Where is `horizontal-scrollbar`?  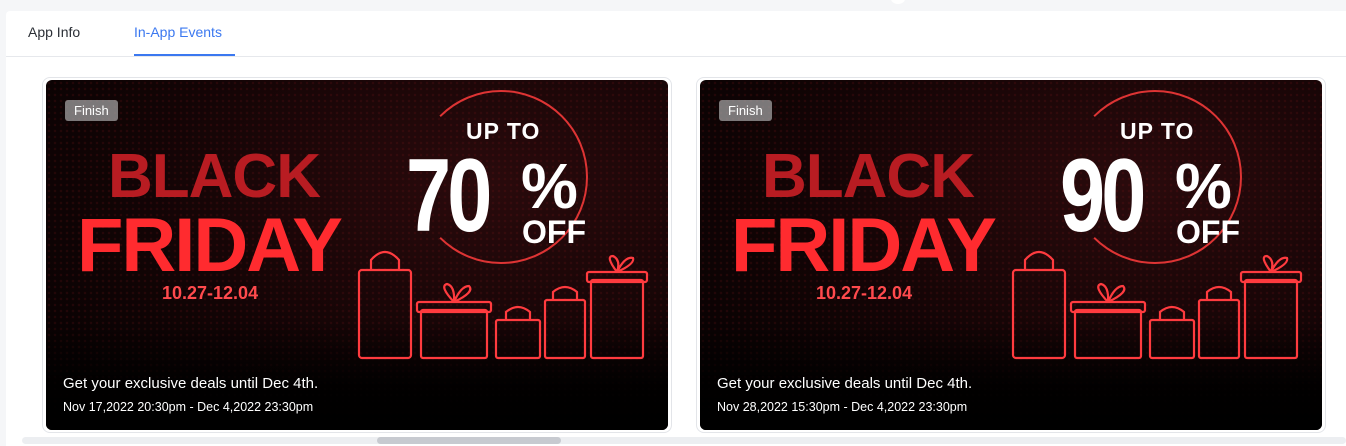
horizontal-scrollbar is located at coordinates (684, 440).